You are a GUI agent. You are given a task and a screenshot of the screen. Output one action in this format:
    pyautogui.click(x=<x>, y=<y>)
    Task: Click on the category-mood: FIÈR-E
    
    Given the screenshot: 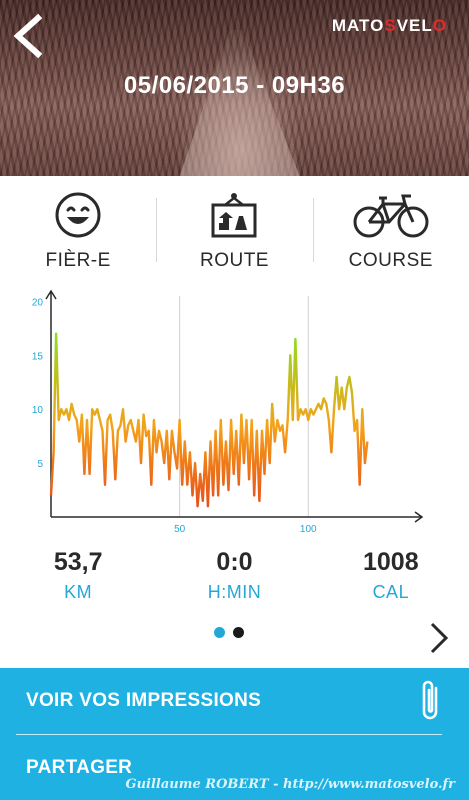 What is the action you would take?
    pyautogui.click(x=78, y=229)
    